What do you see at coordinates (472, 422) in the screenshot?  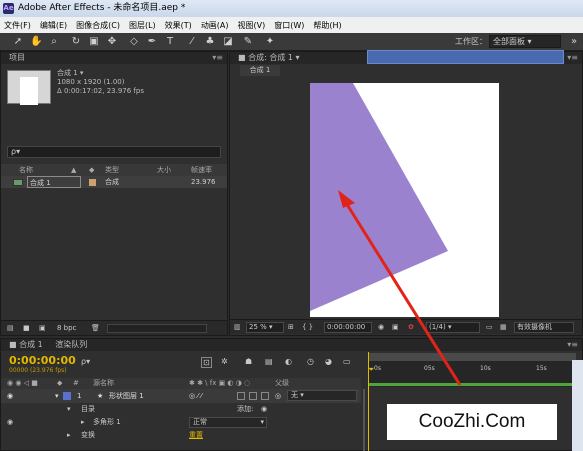 I see `watermark: CooZhi.Com` at bounding box center [472, 422].